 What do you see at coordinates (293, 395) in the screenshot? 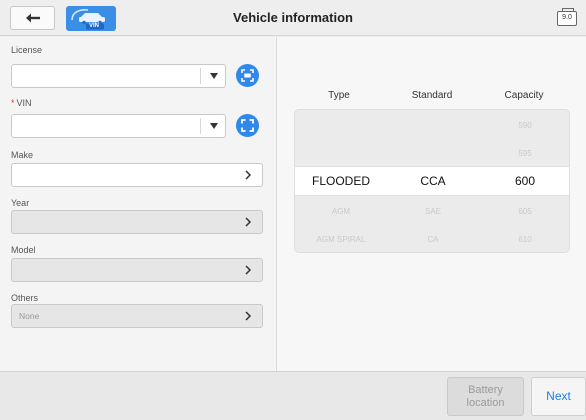
I see `bottom-bar: Battery location Next` at bounding box center [293, 395].